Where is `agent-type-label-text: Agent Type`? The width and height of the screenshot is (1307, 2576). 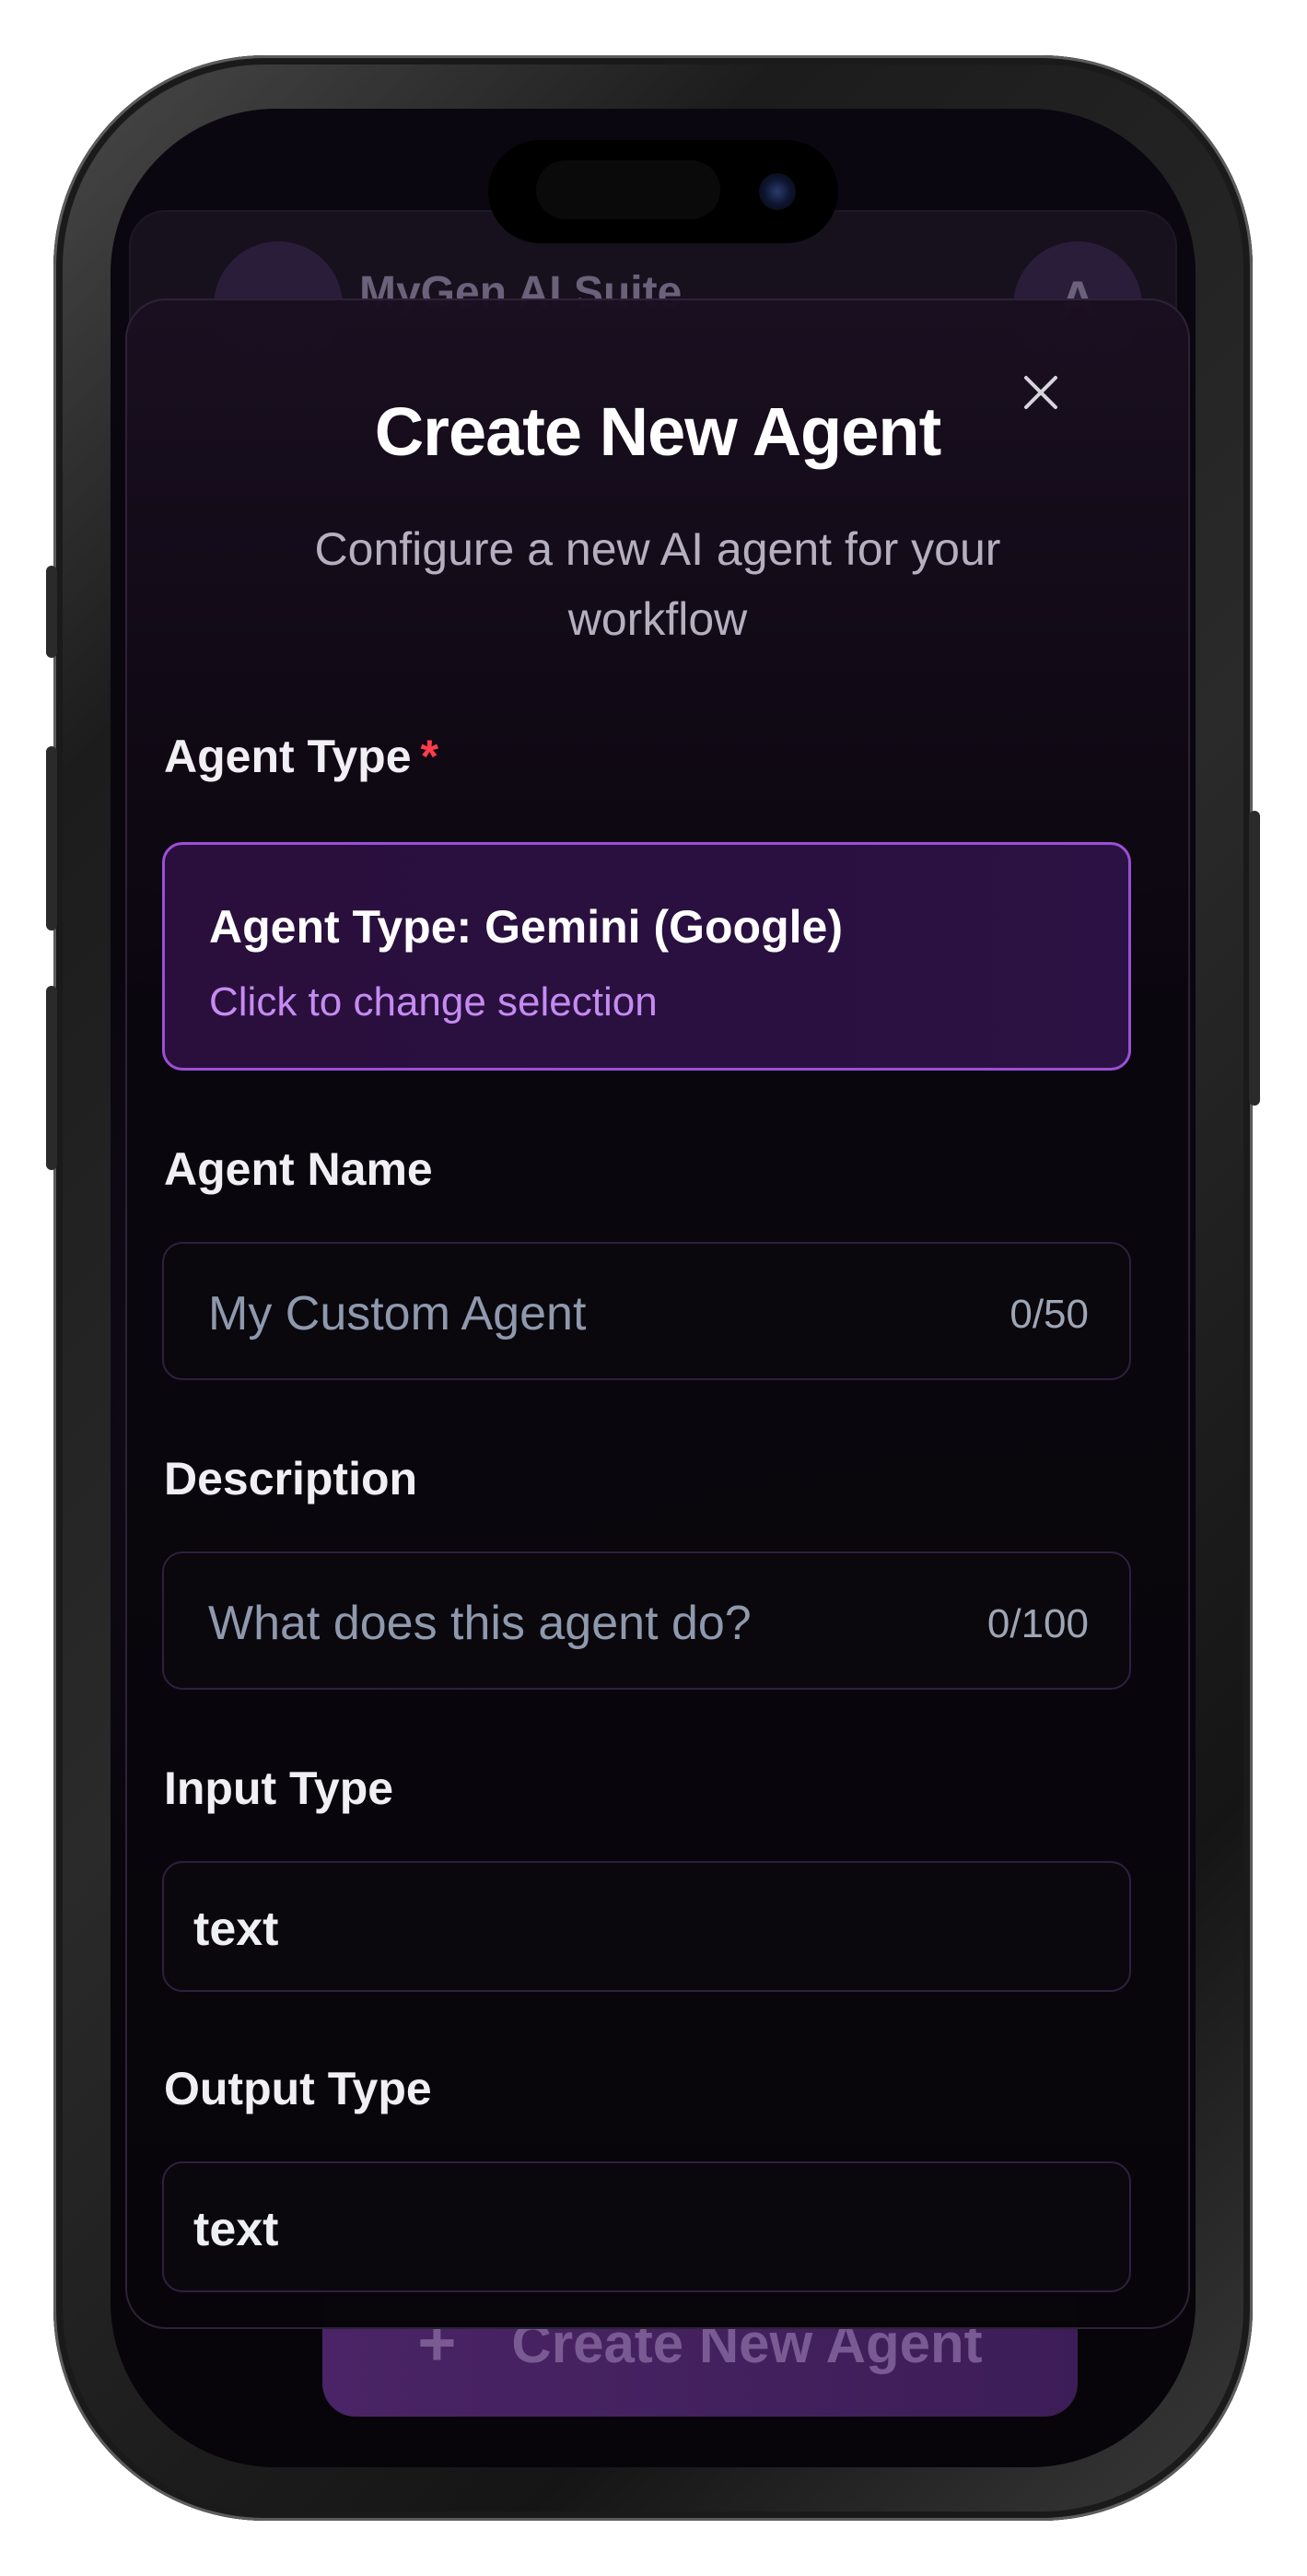
agent-type-label-text: Agent Type is located at coordinates (288, 756).